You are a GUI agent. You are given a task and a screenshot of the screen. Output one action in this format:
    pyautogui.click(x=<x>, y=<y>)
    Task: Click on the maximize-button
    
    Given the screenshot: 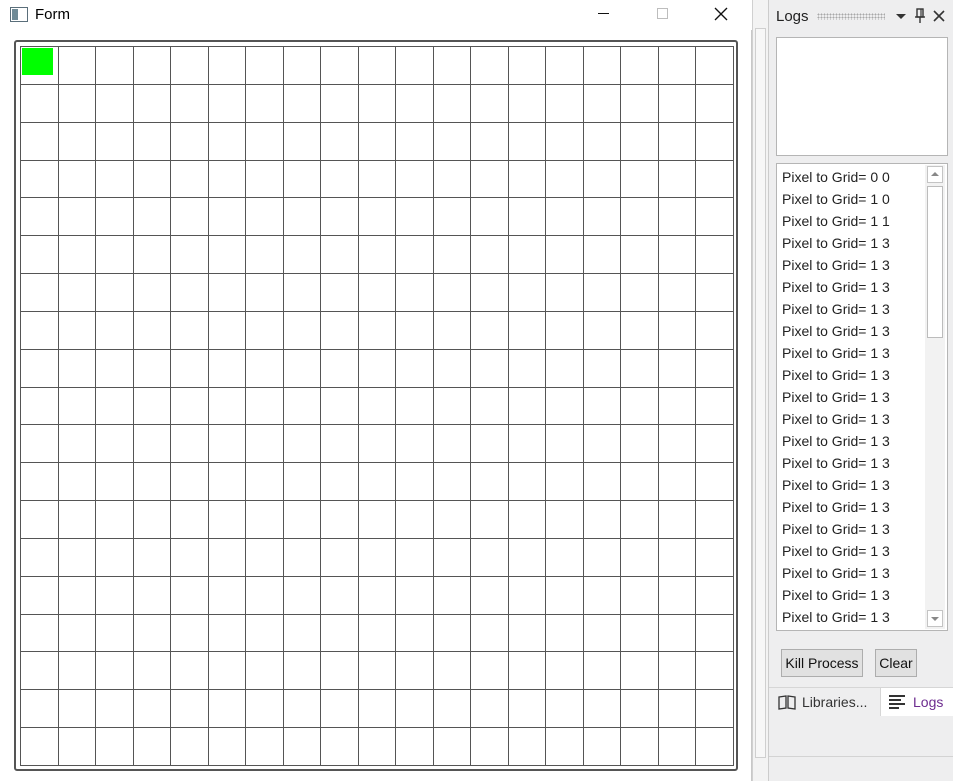 What is the action you would take?
    pyautogui.click(x=662, y=15)
    